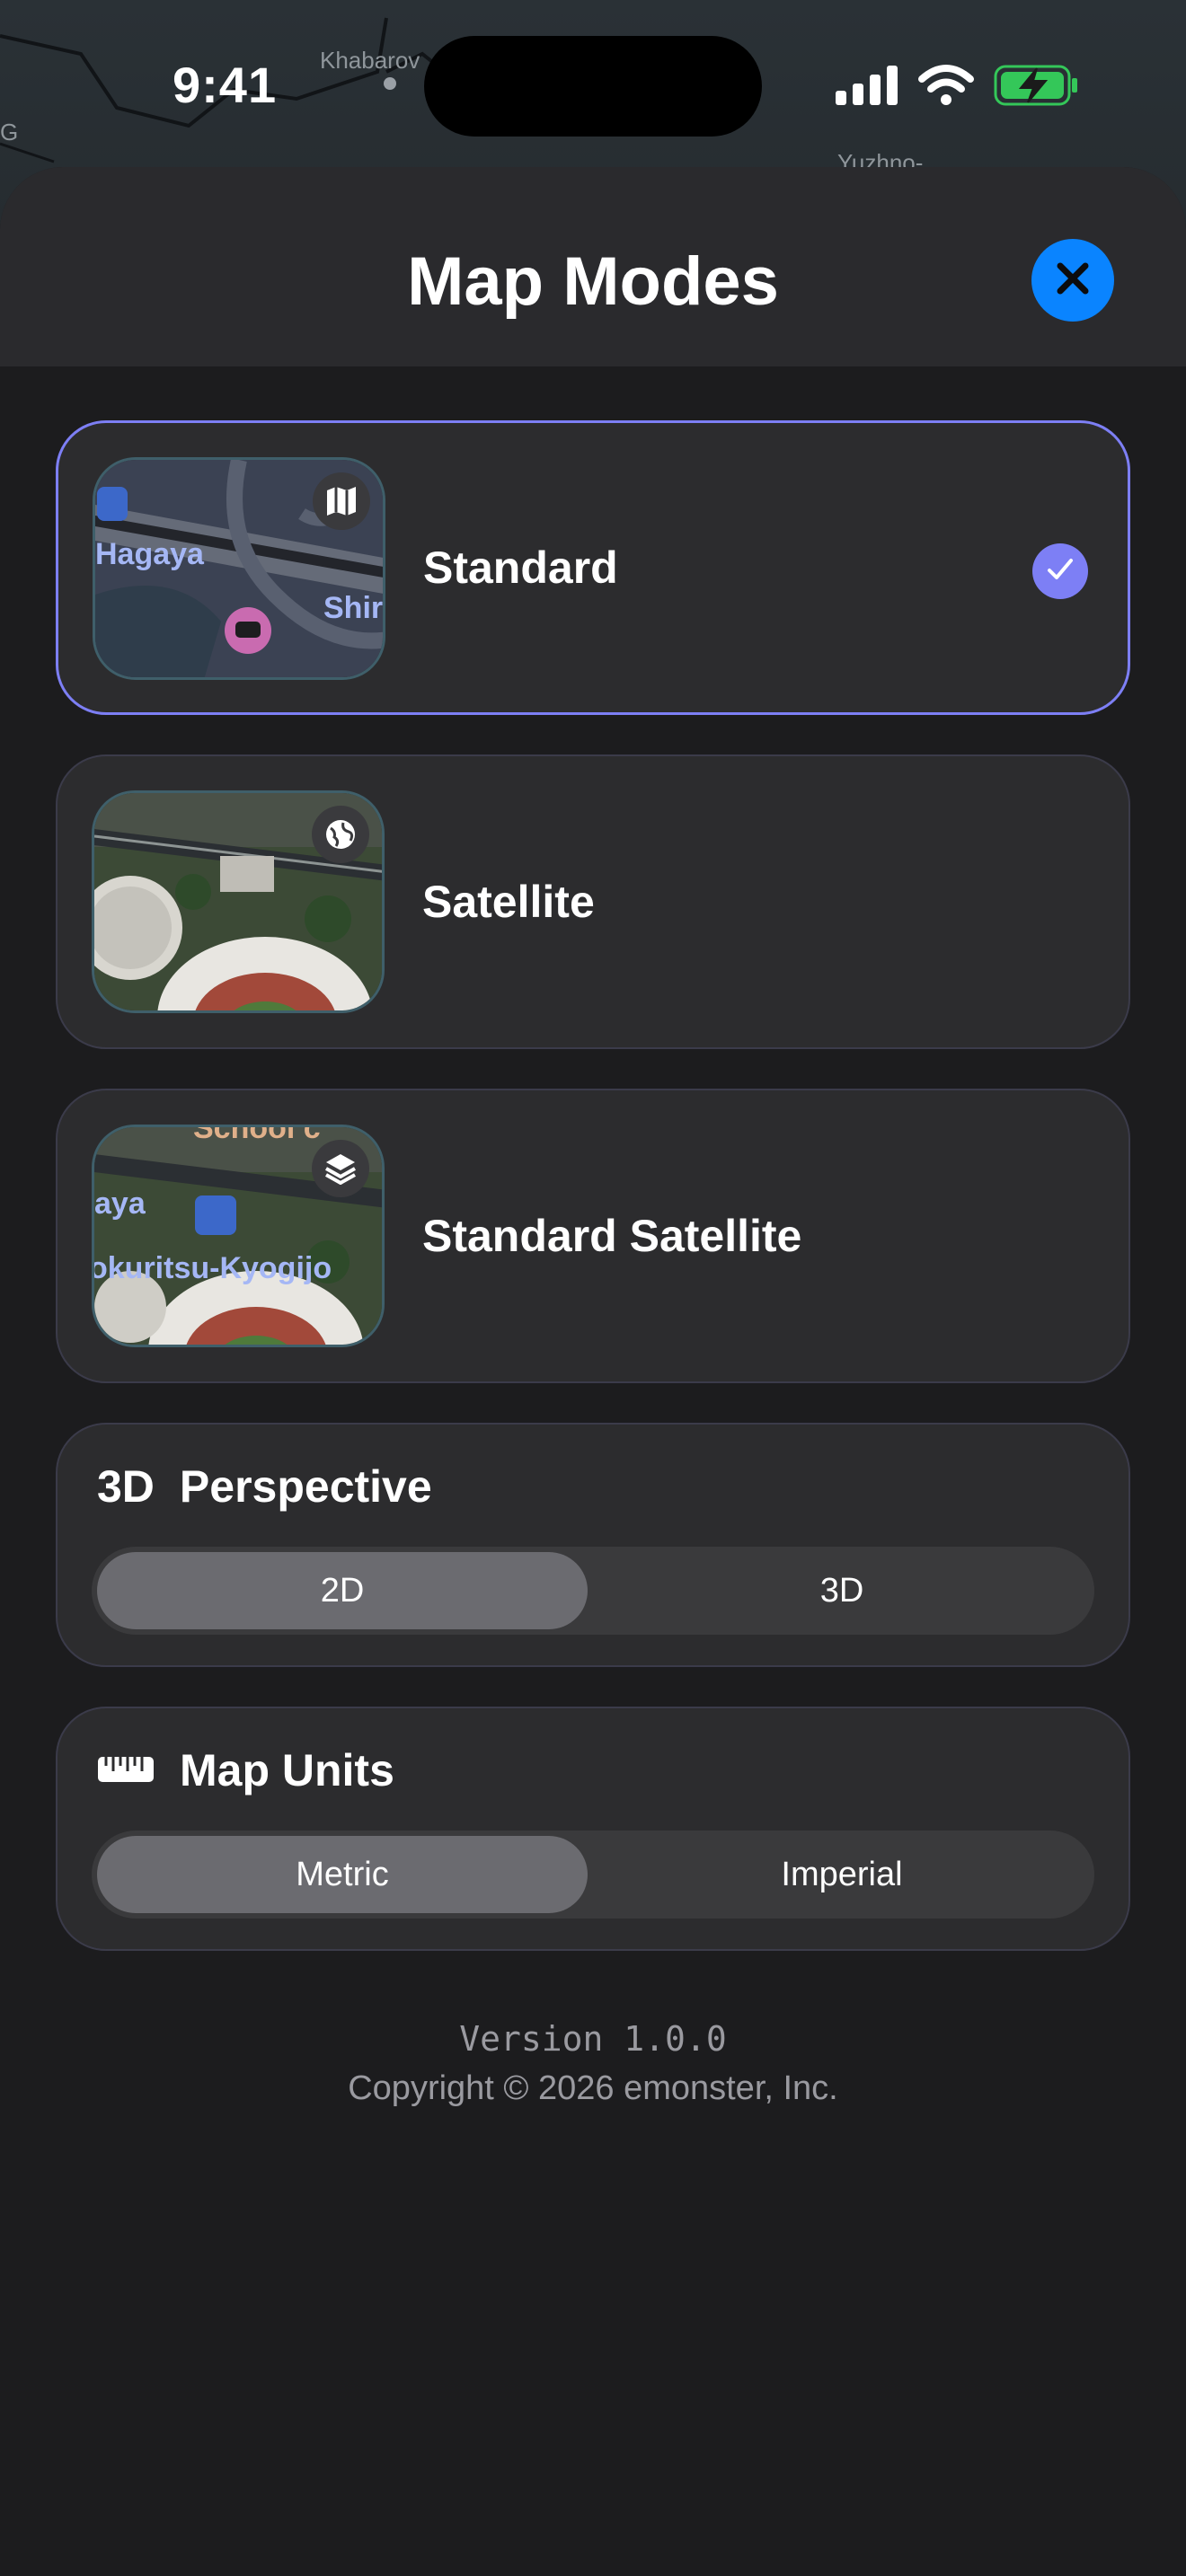  I want to click on perspective-segmented-control: 2D 3D, so click(593, 1591).